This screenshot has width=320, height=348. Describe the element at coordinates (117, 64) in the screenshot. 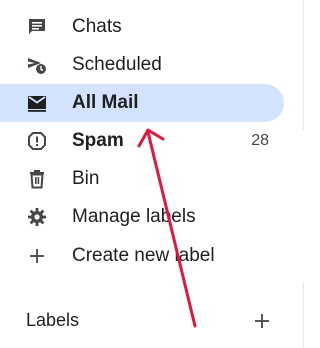

I see `sidebar-item-label: Scheduled` at that location.